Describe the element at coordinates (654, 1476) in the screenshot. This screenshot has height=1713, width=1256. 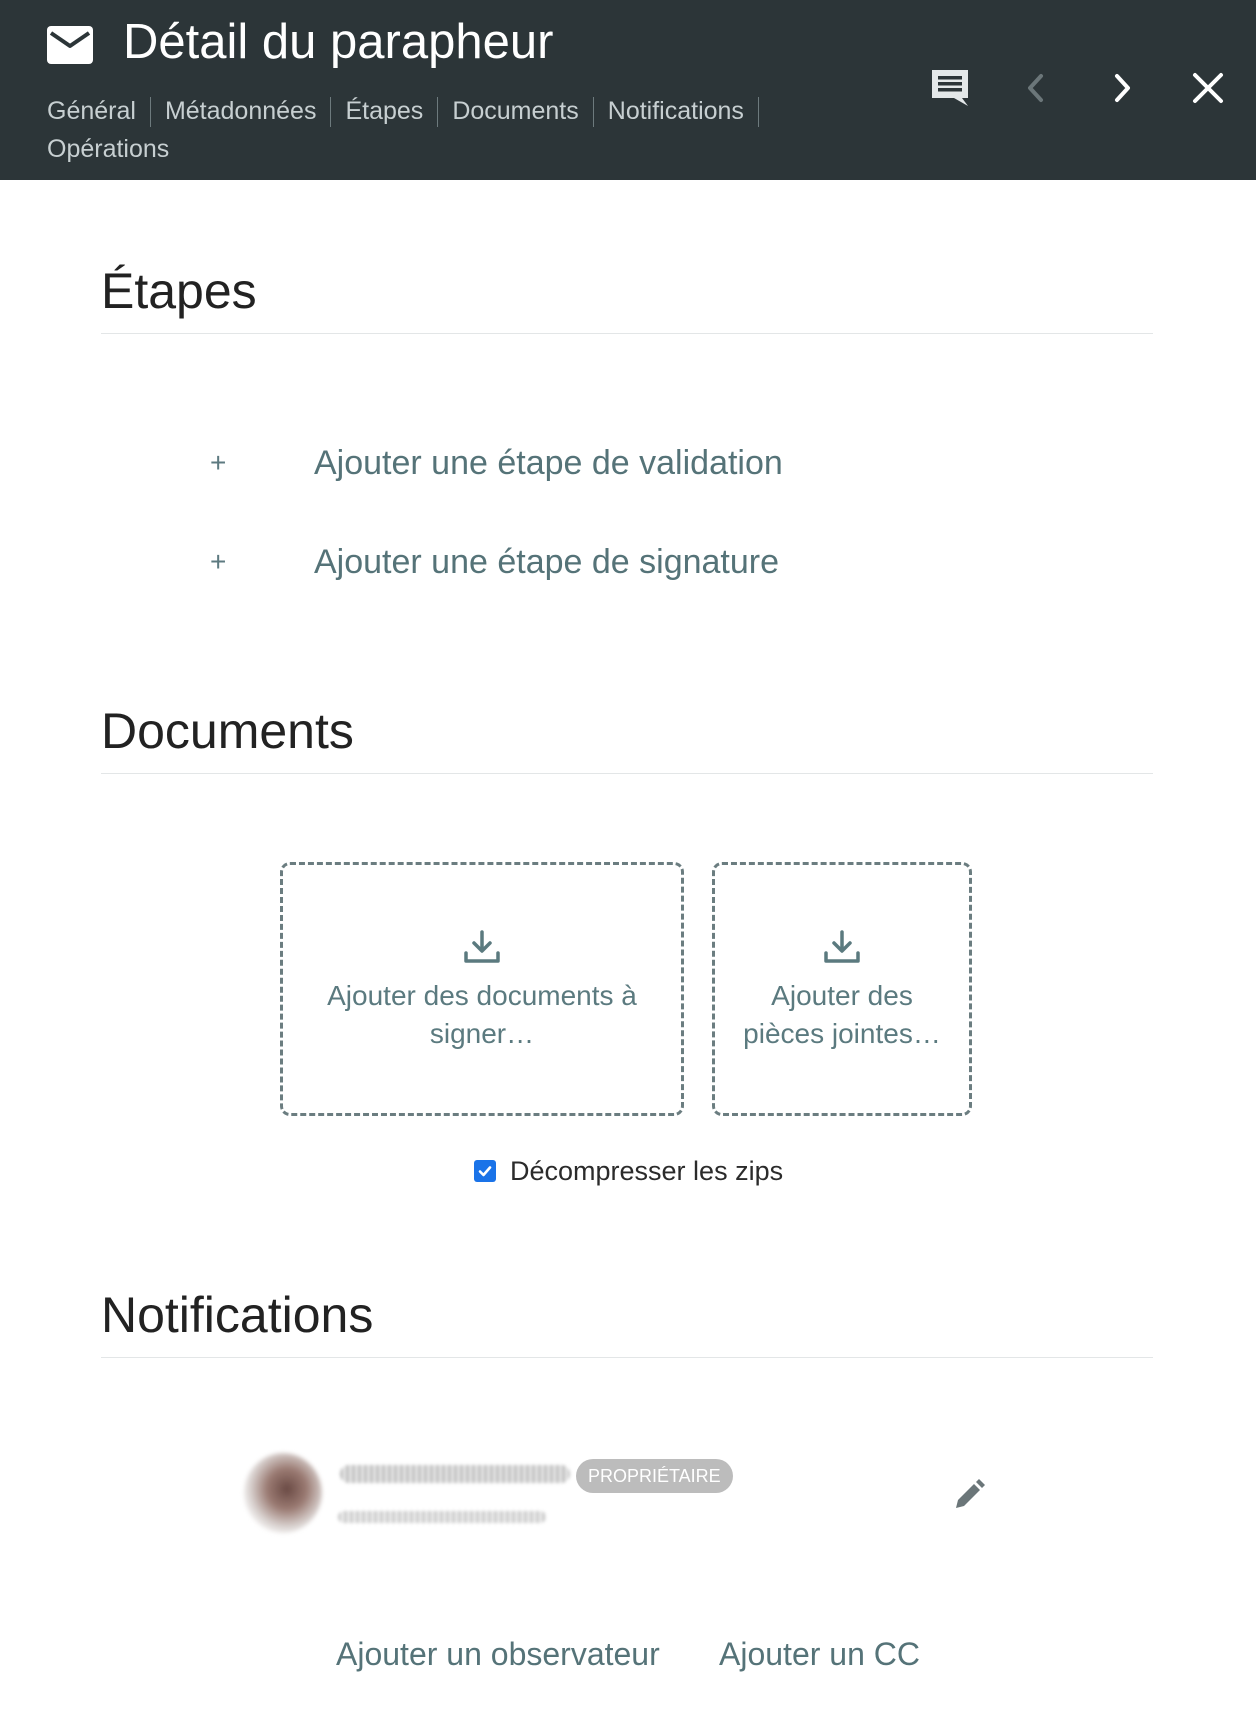
I see `owner-badge: PROPRIÉTAIRE` at that location.